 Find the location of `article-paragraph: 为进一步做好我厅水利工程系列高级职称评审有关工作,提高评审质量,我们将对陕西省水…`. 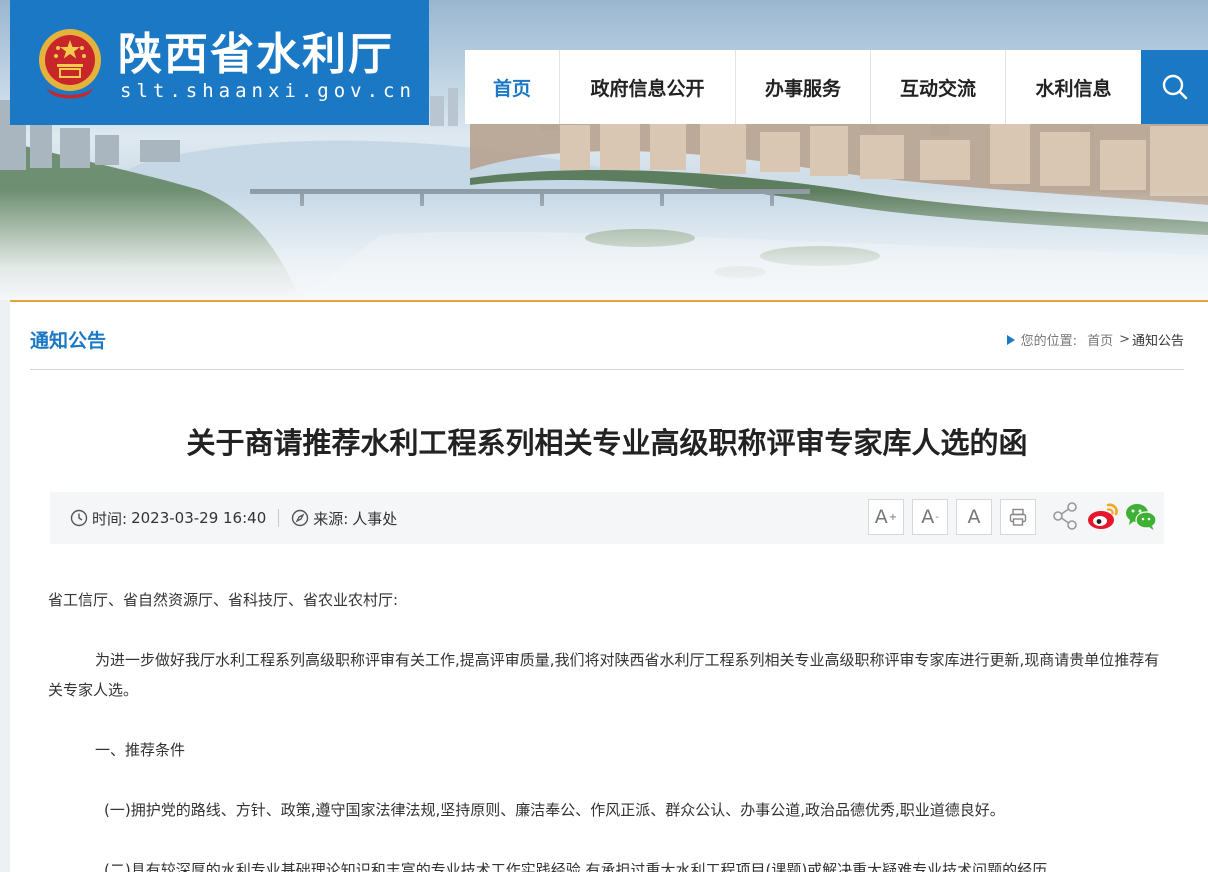

article-paragraph: 为进一步做好我厅水利工程系列高级职称评审有关工作,提高评审质量,我们将对陕西省水… is located at coordinates (604, 675).